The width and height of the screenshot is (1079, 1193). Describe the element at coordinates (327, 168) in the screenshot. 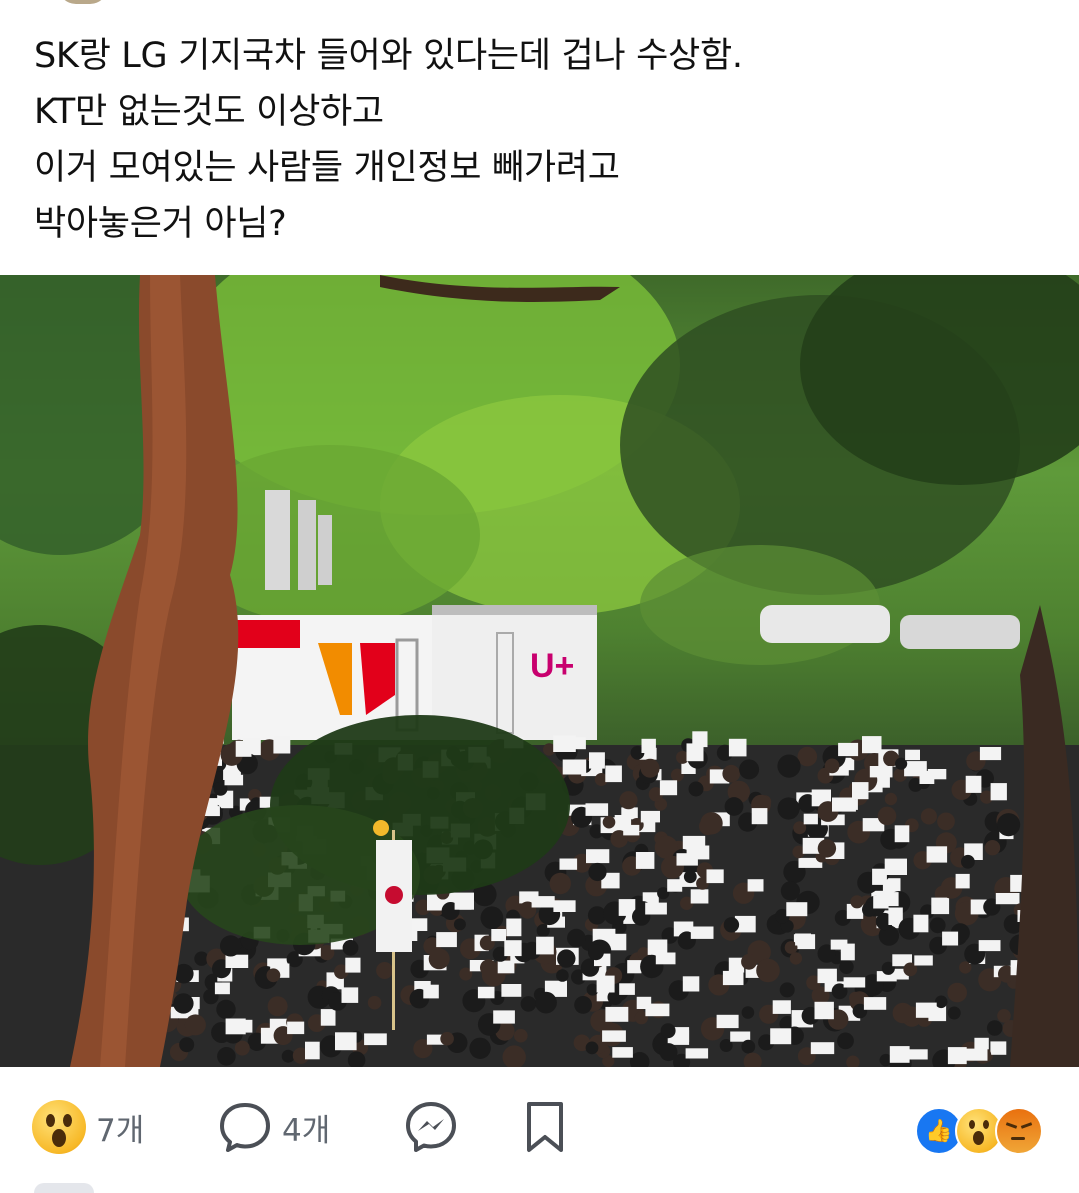

I see `post-text-line-3: 이거 모여있는 사람들 개인정보 빼가려고` at that location.